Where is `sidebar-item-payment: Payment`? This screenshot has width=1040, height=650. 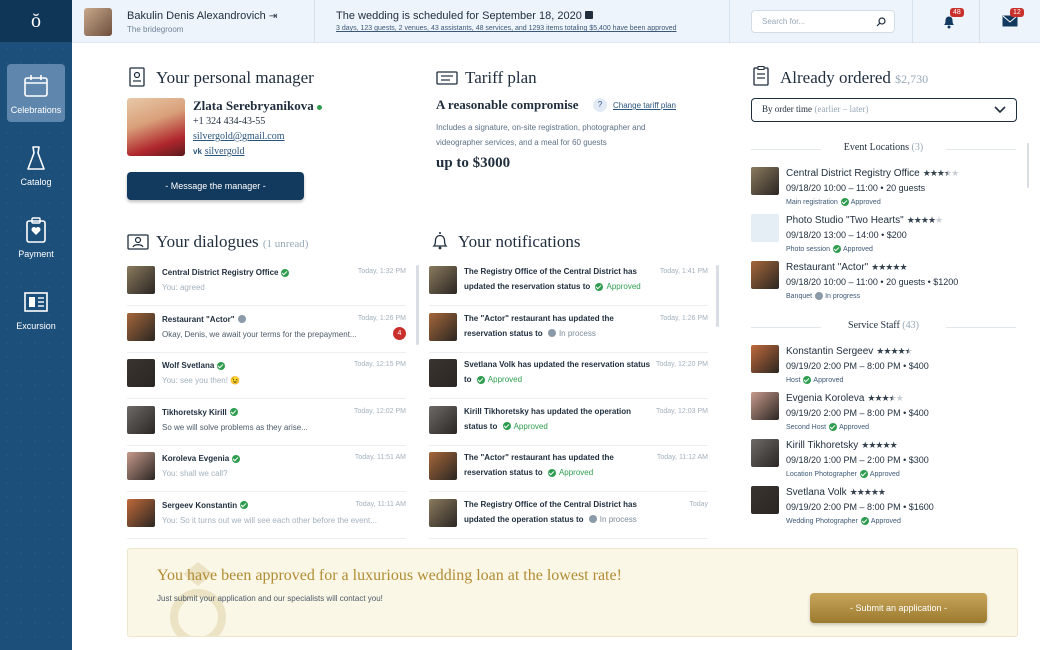
sidebar-item-payment: Payment is located at coordinates (36, 237).